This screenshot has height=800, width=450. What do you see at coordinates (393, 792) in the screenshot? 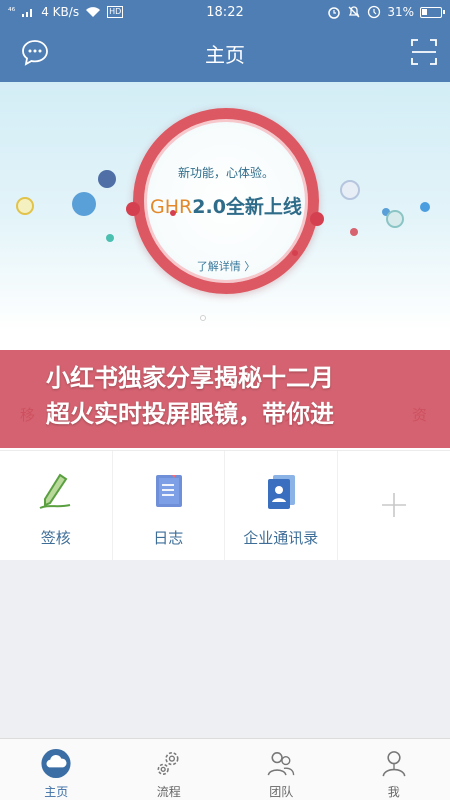
I see `tab-label: 我` at bounding box center [393, 792].